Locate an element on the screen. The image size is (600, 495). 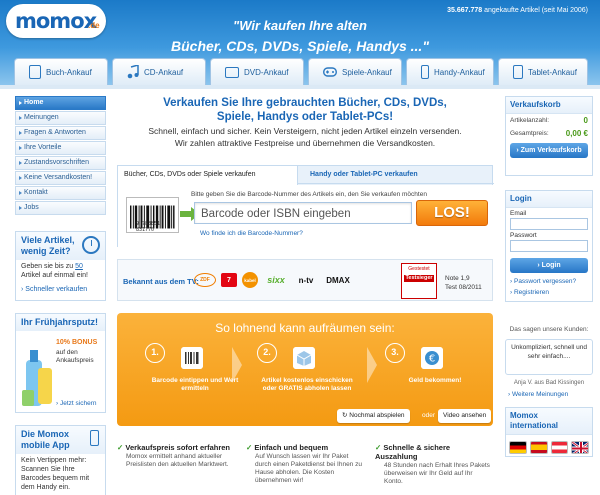
testsieger-badge: Gestestet Testsieger is located at coordinates (419, 281).